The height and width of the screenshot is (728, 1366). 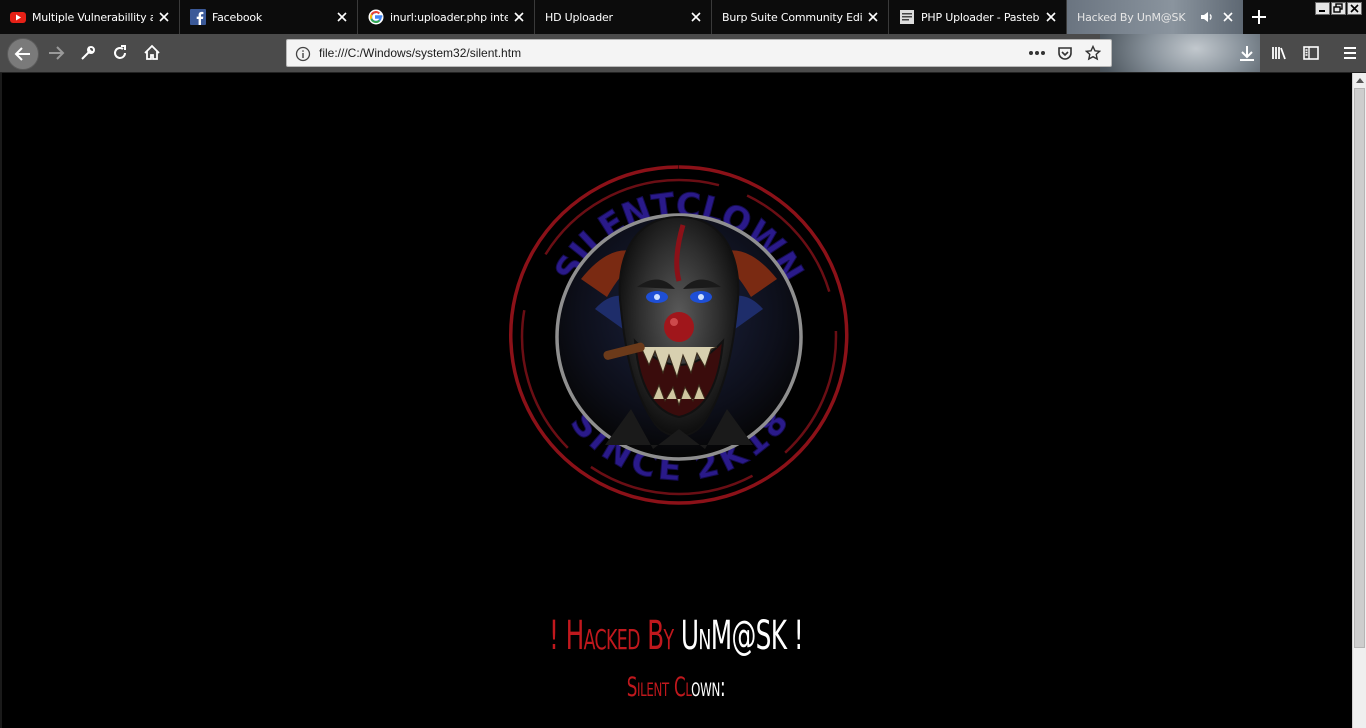 I want to click on navigation-toolbar: file:///C:/Windows/system32/silent.htm, so click(x=683, y=53).